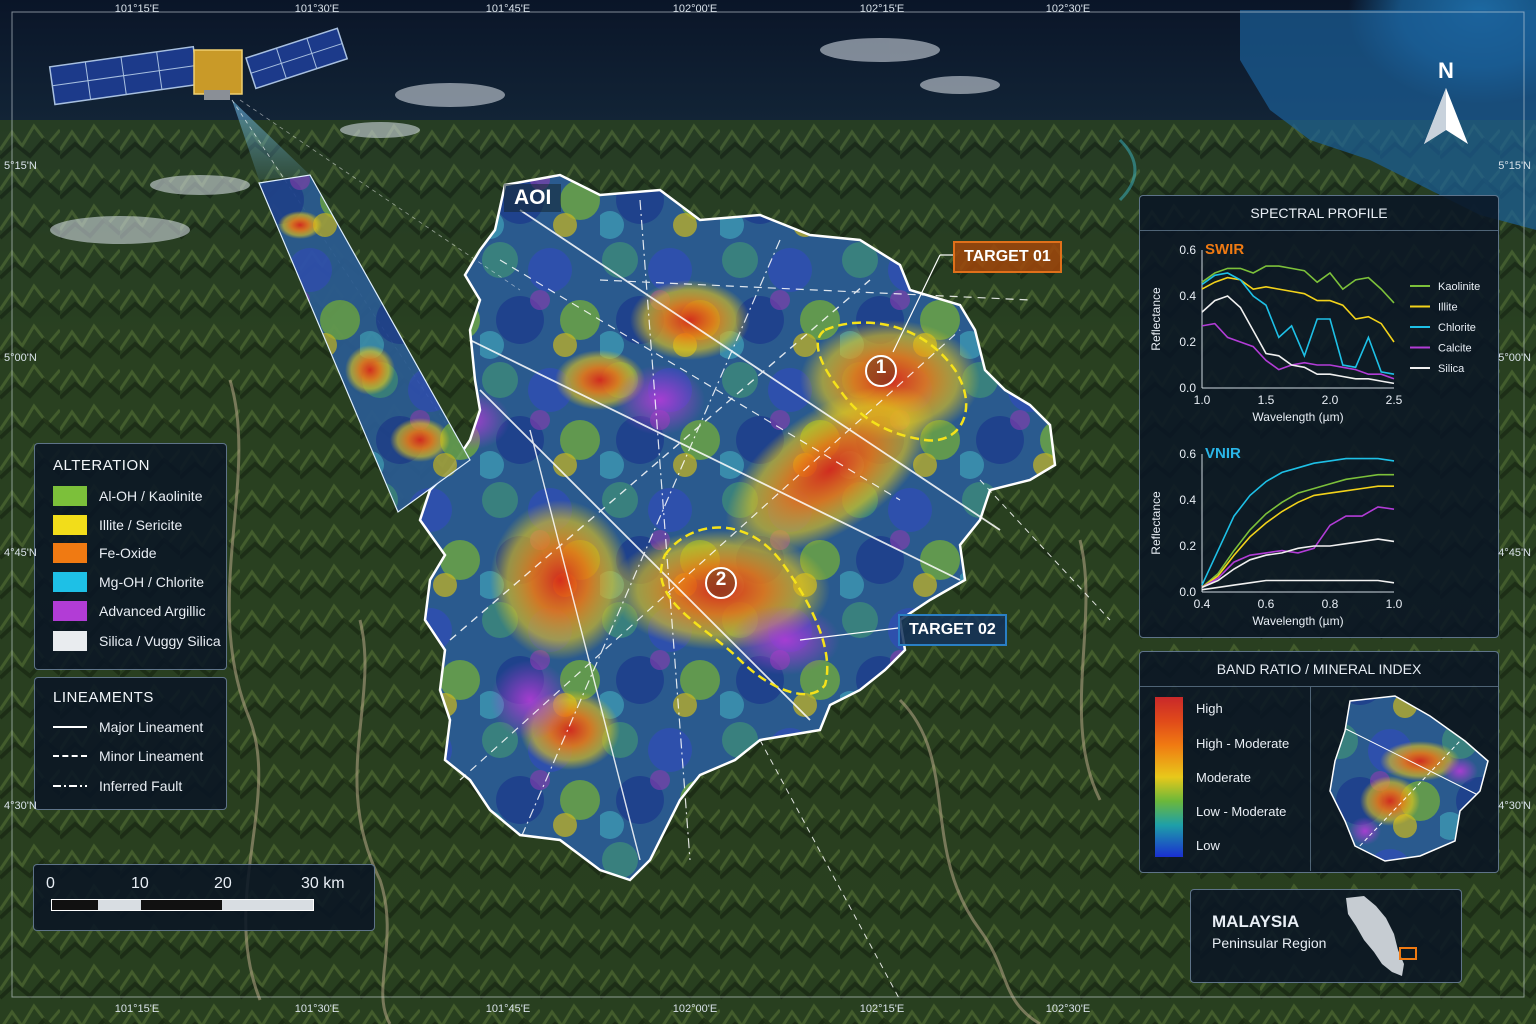 This screenshot has width=1536, height=1024. I want to click on scale-tick-0: 0, so click(50, 883).